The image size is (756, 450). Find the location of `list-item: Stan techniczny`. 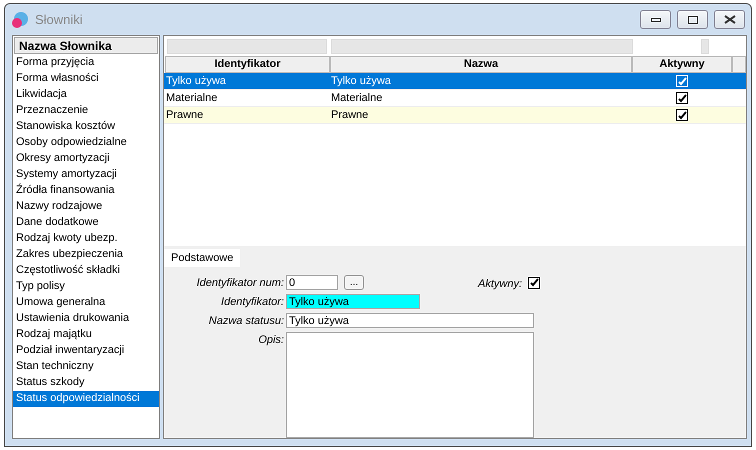

list-item: Stan techniczny is located at coordinates (86, 367).